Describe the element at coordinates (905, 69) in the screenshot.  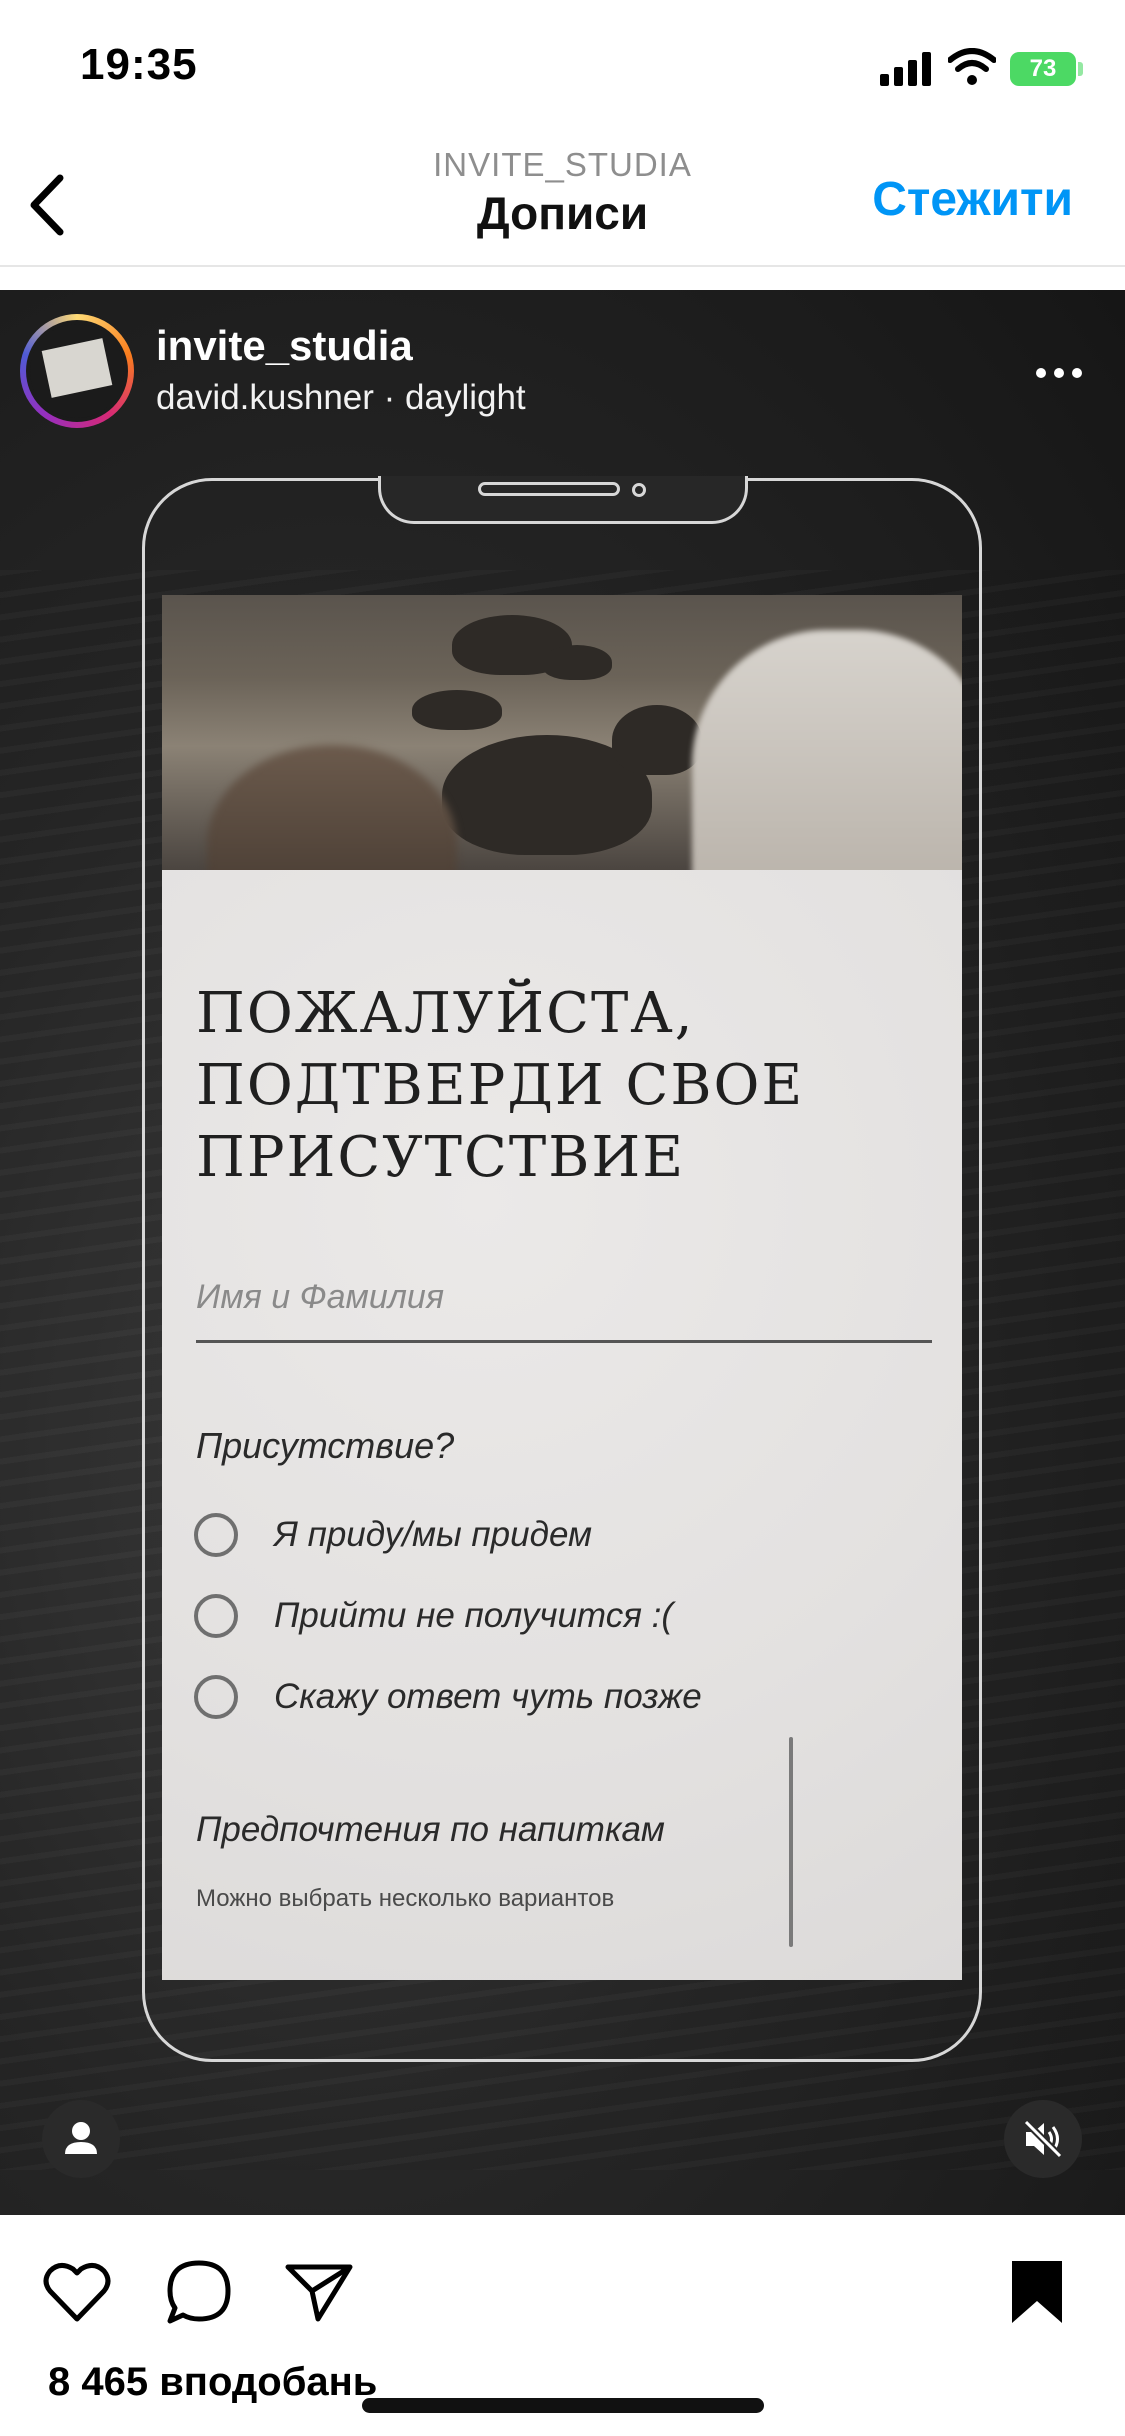
I see `cellular-signal-icon` at that location.